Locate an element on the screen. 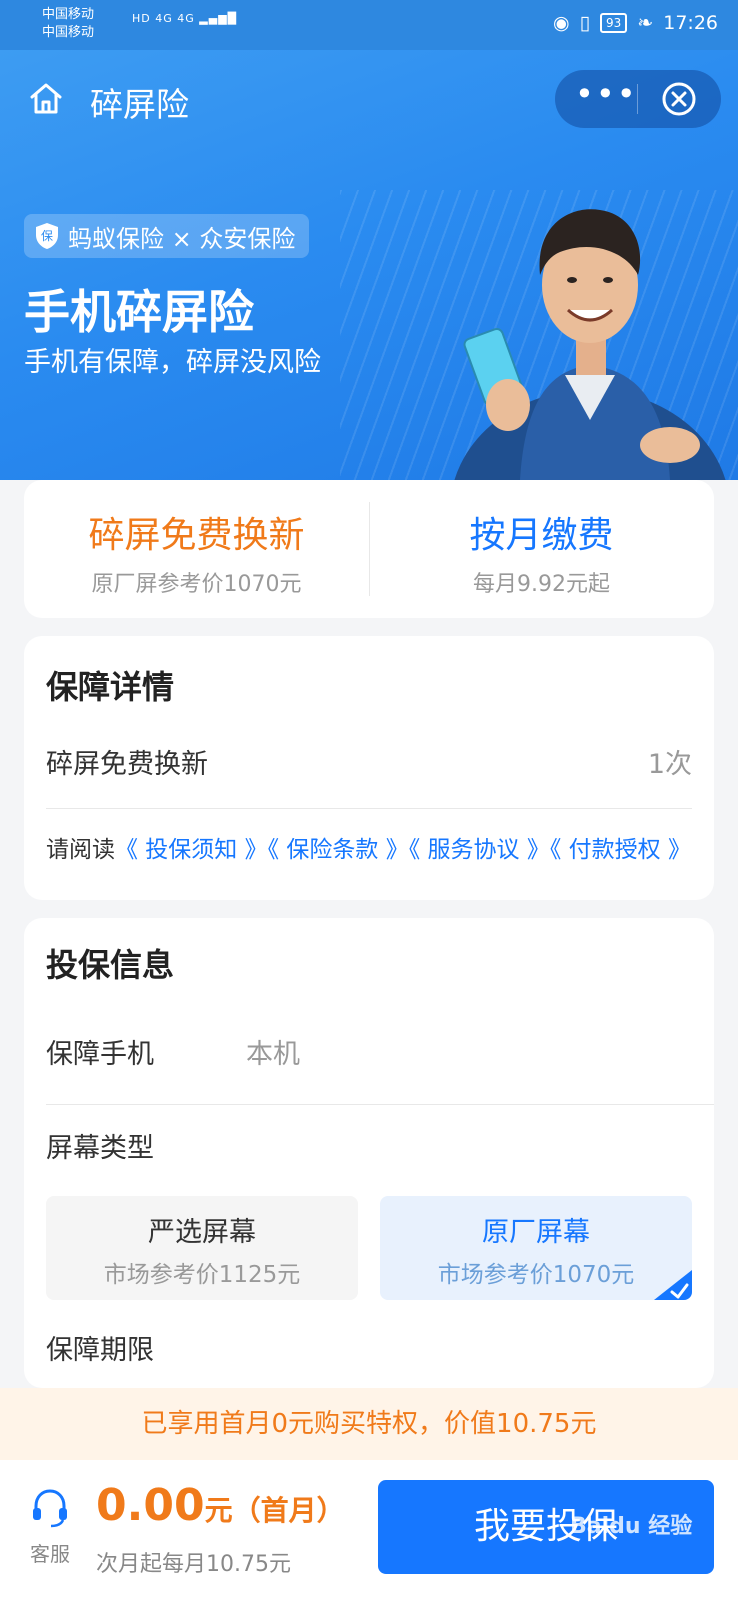 The width and height of the screenshot is (738, 1600). status-right: ◉ ▯ 93 ❧ 17:26 is located at coordinates (635, 23).